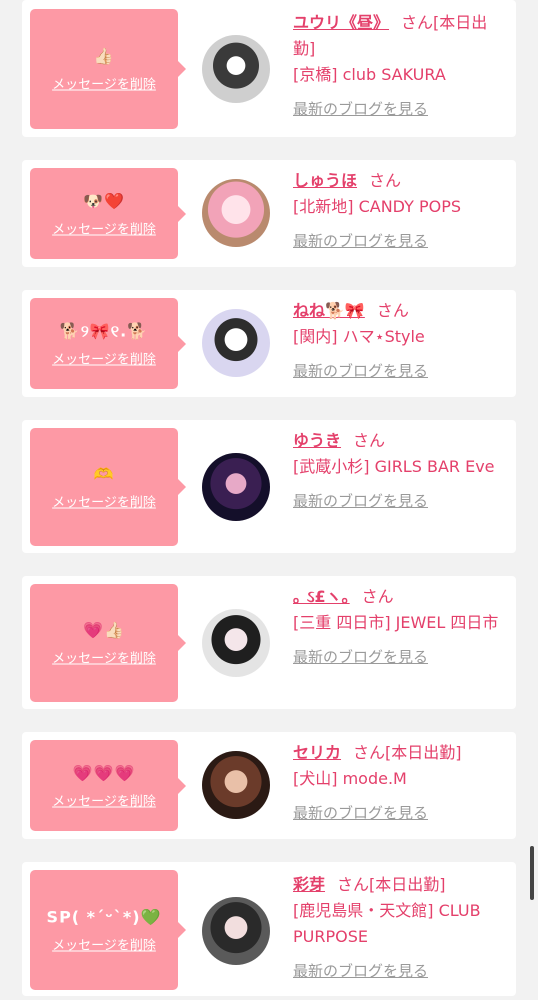 The image size is (538, 1000). What do you see at coordinates (394, 466) in the screenshot?
I see `shop-name: [武蔵小杉] GIRLS BAR Eve` at bounding box center [394, 466].